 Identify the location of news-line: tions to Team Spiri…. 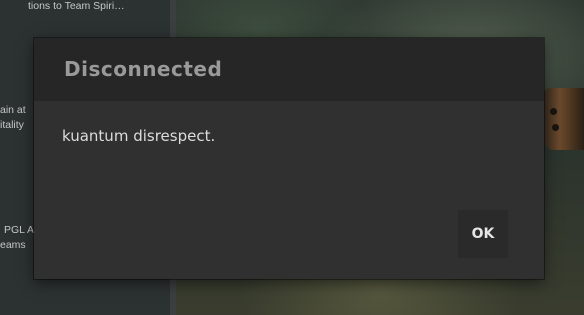
(76, 6).